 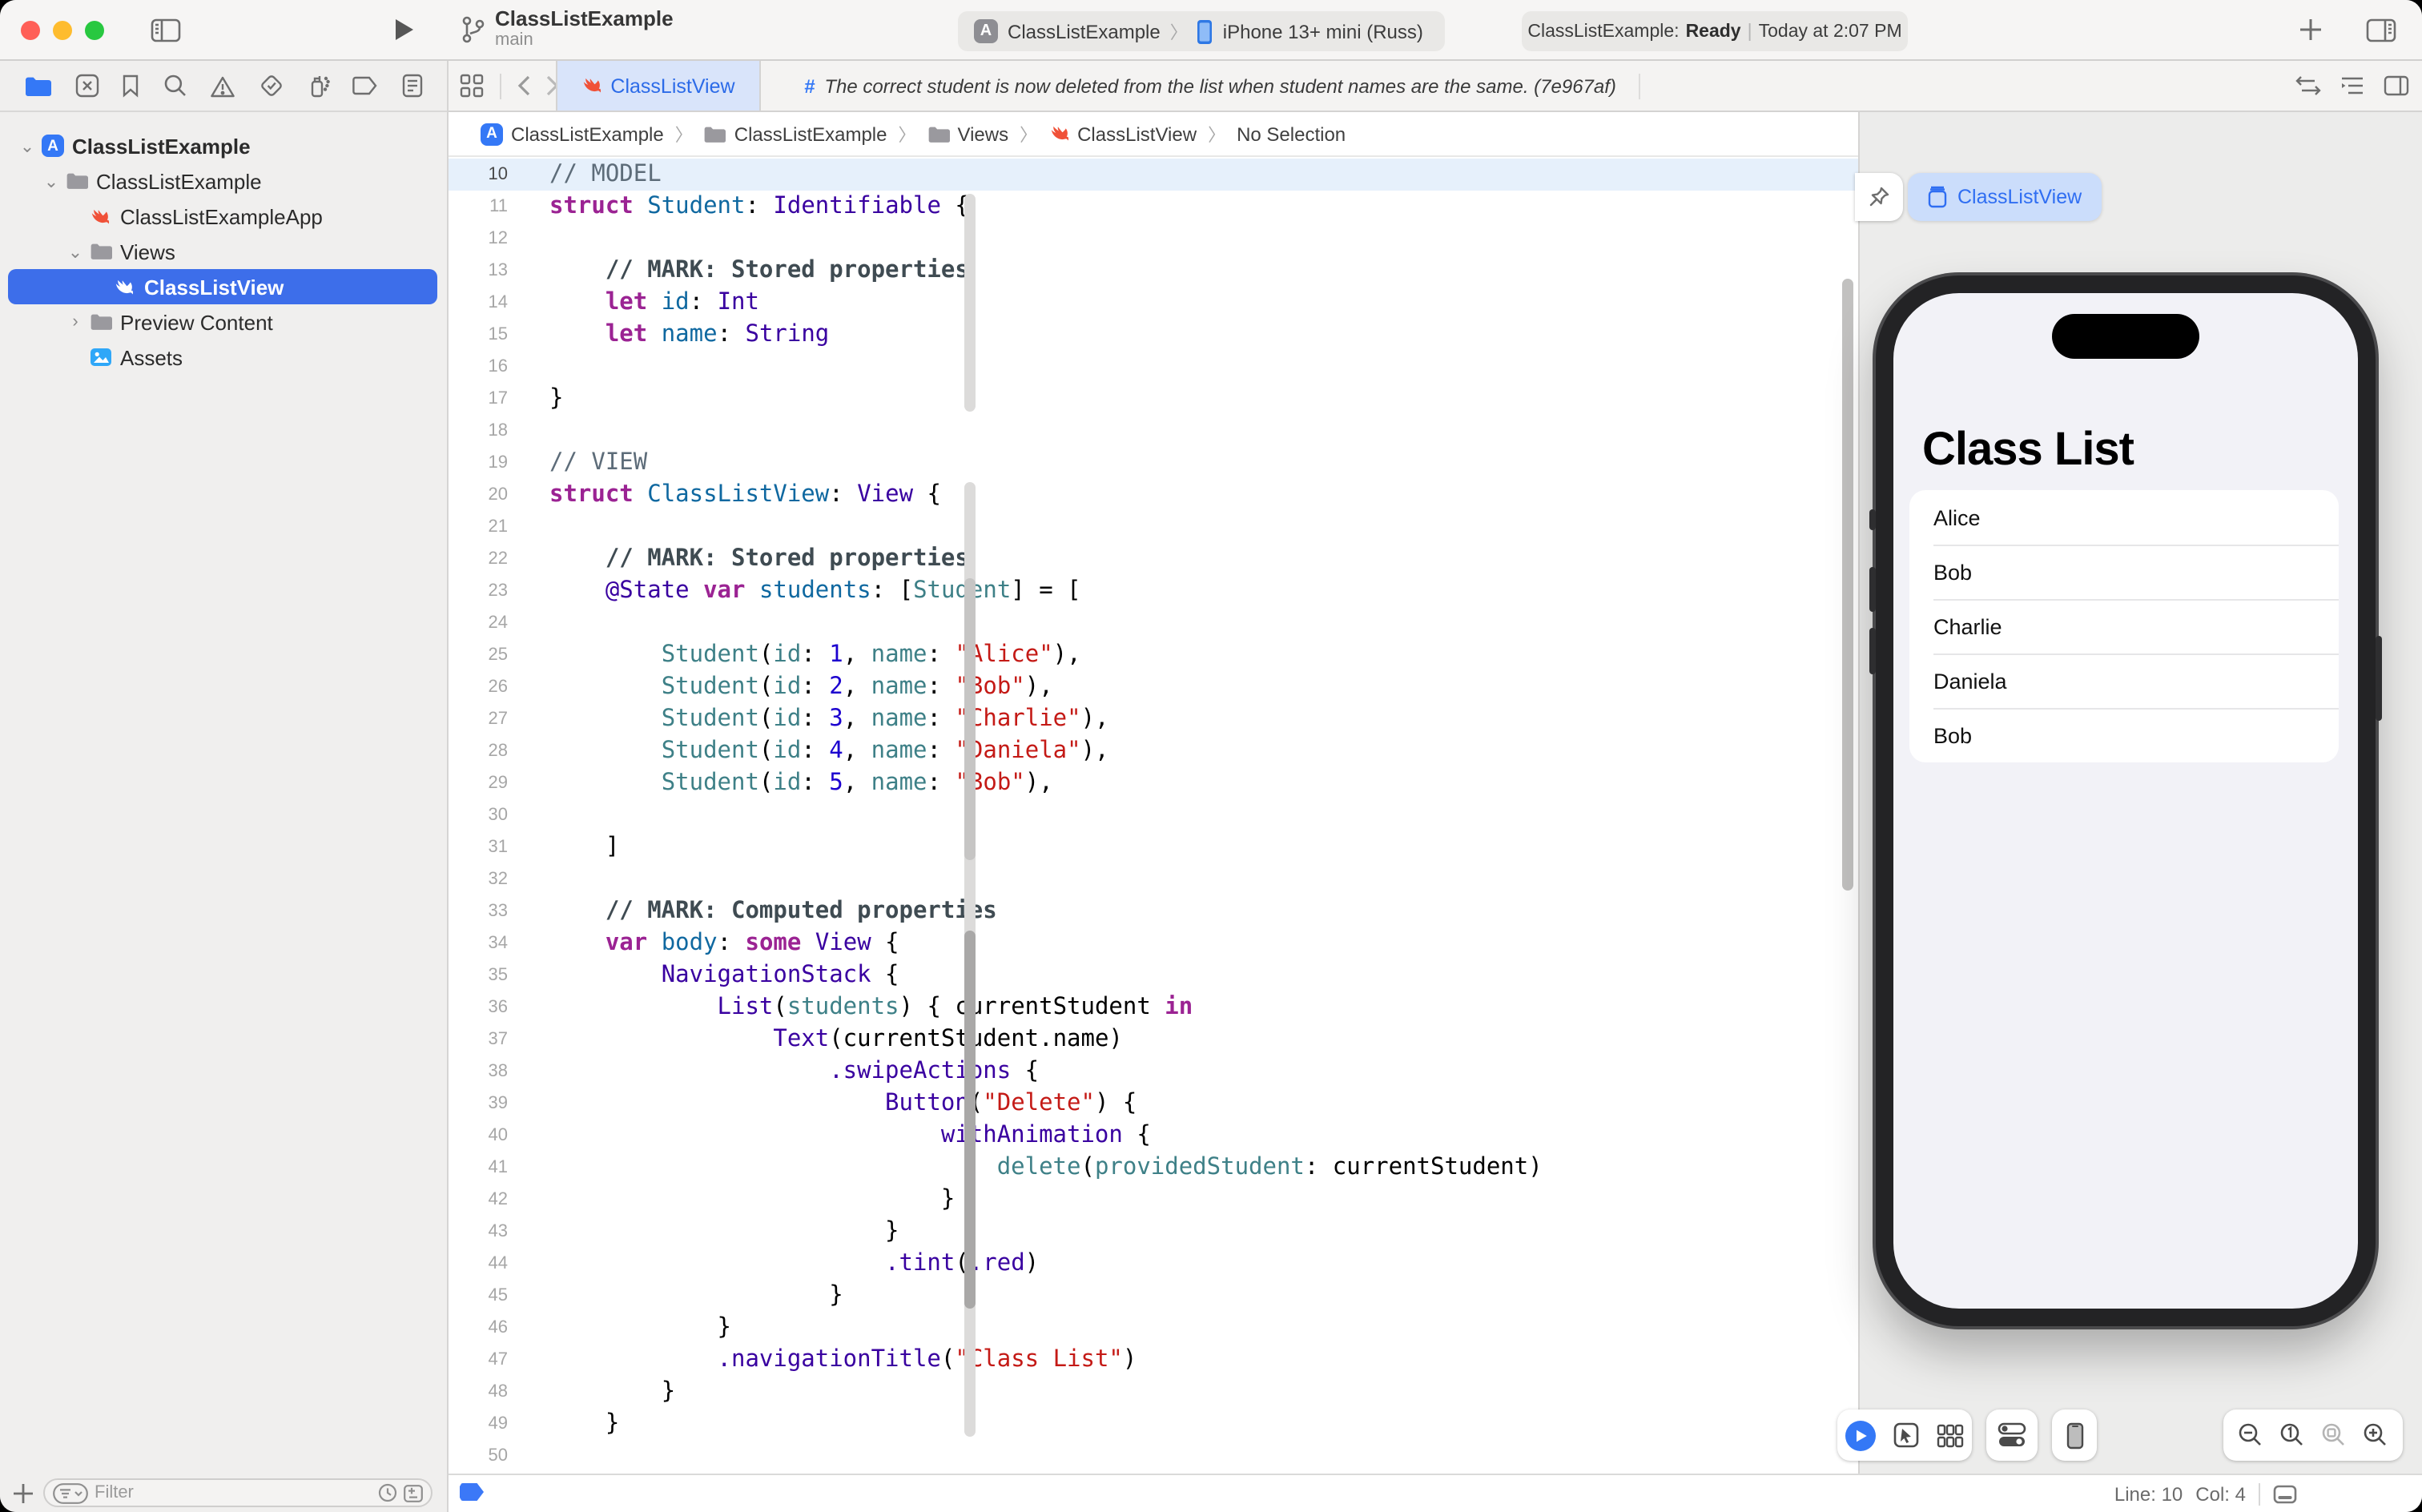 I want to click on breakpoint-marker, so click(x=472, y=1492).